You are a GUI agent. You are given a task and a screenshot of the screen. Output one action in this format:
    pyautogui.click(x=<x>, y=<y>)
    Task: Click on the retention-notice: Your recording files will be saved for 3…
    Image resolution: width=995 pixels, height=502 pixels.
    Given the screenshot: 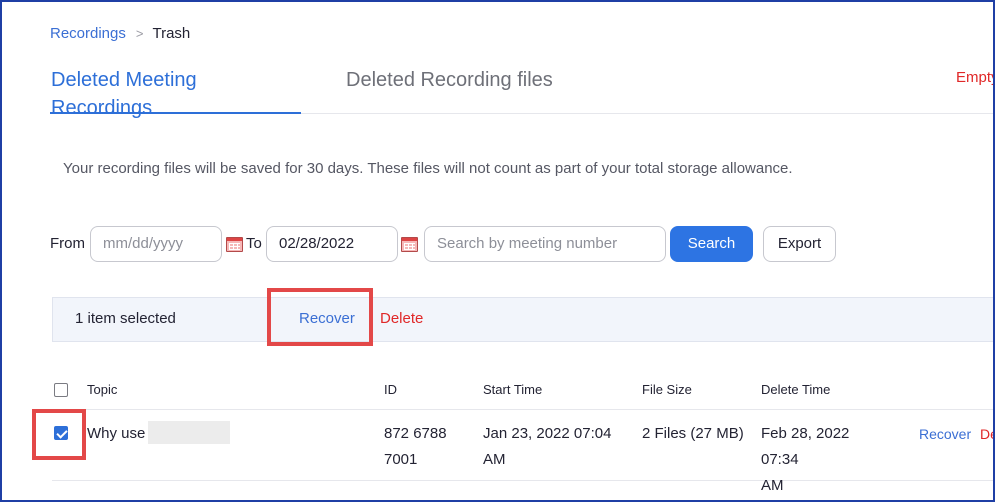 What is the action you would take?
    pyautogui.click(x=428, y=168)
    